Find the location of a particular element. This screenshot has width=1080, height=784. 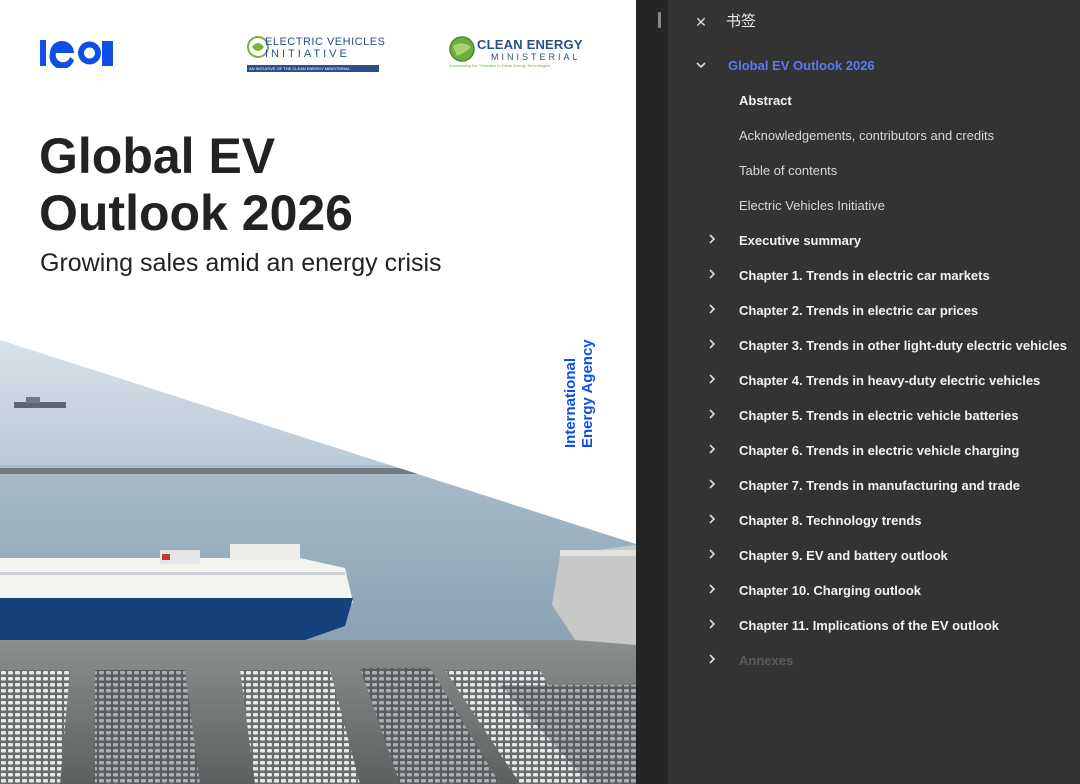

bookmark-item-label: Chapter 10. Charging outlook is located at coordinates (830, 591).